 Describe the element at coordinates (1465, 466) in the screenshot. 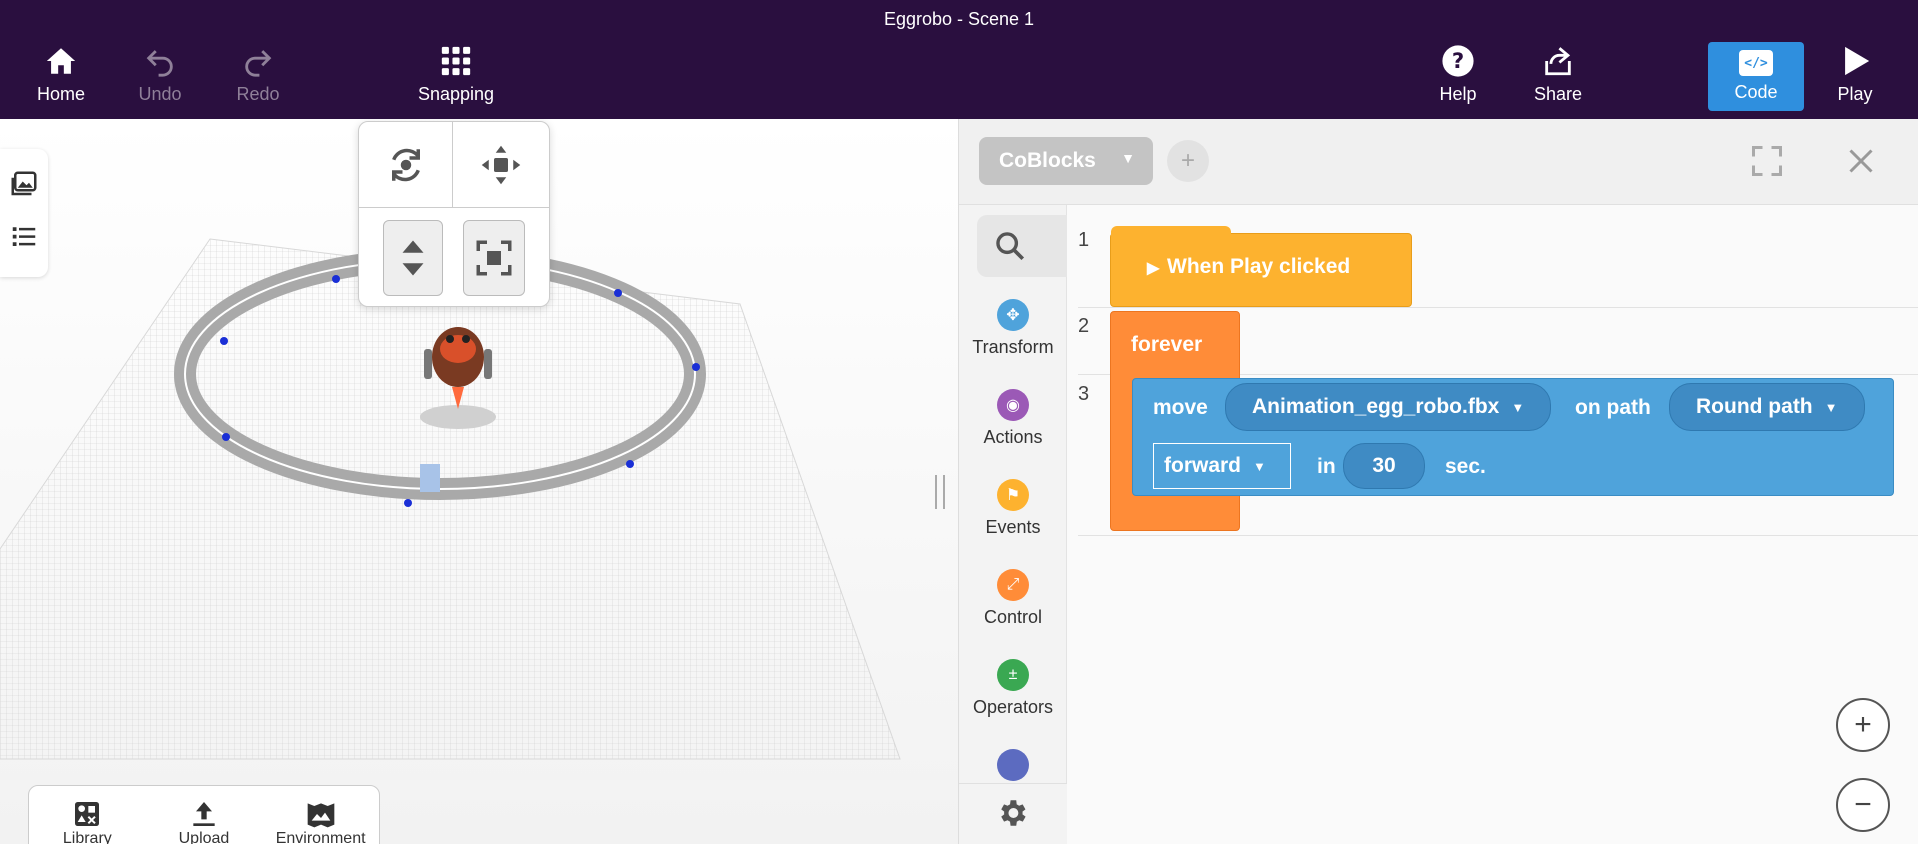

I see `seconds-label: sec.` at that location.